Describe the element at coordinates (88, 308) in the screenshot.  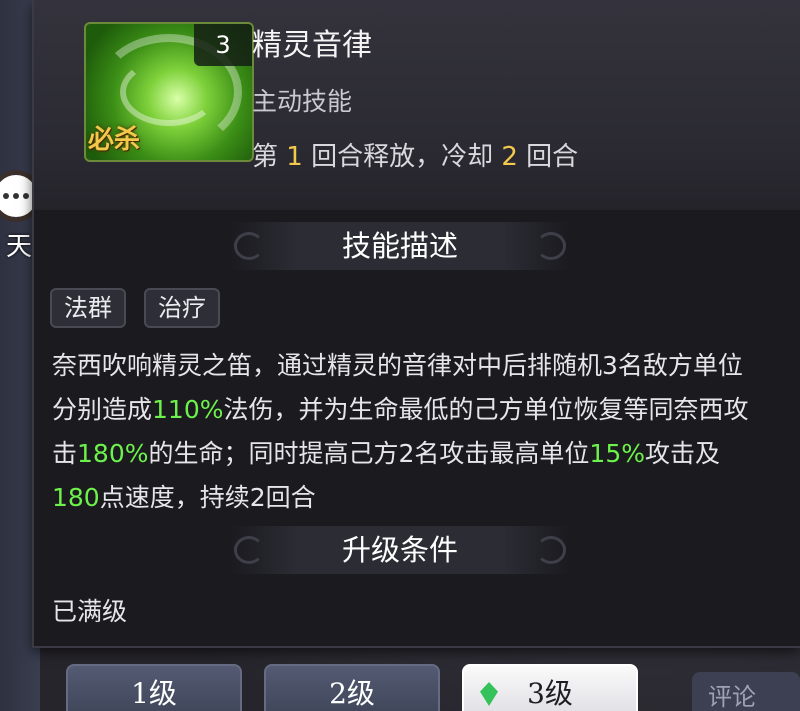
I see `tag-aoe-magic: 法群` at that location.